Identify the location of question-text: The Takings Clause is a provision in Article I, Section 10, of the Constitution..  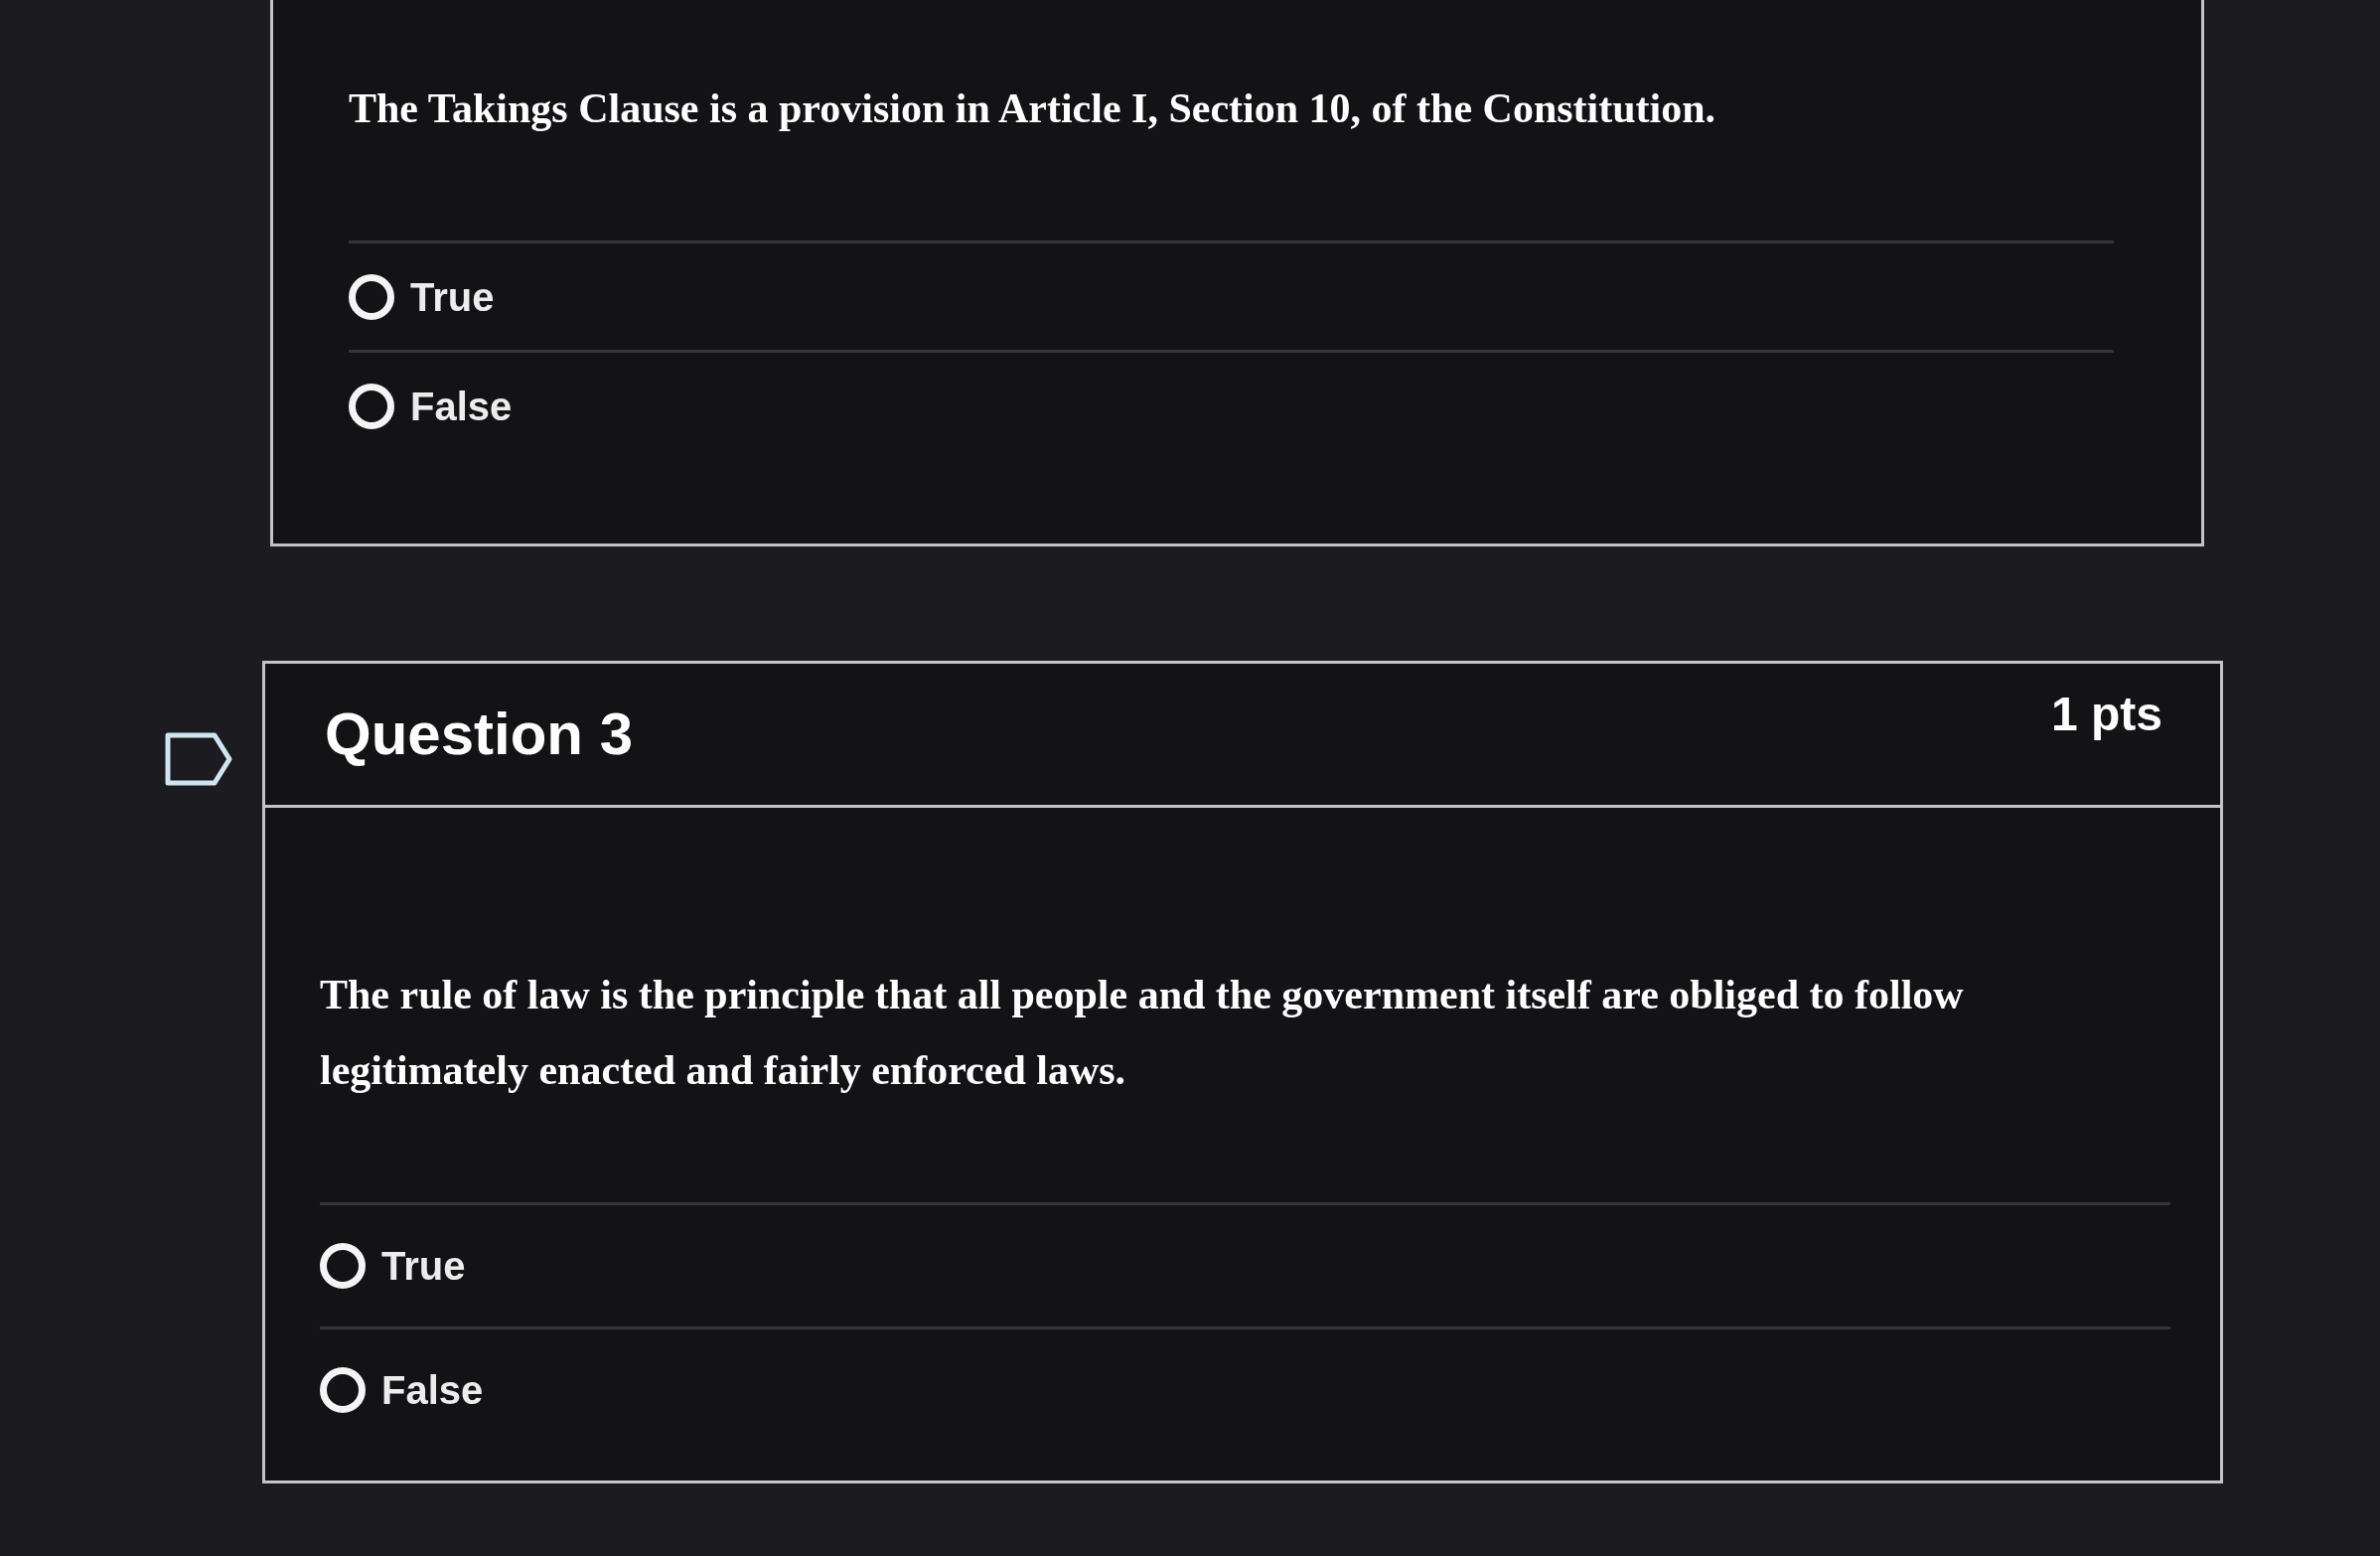
(1033, 108).